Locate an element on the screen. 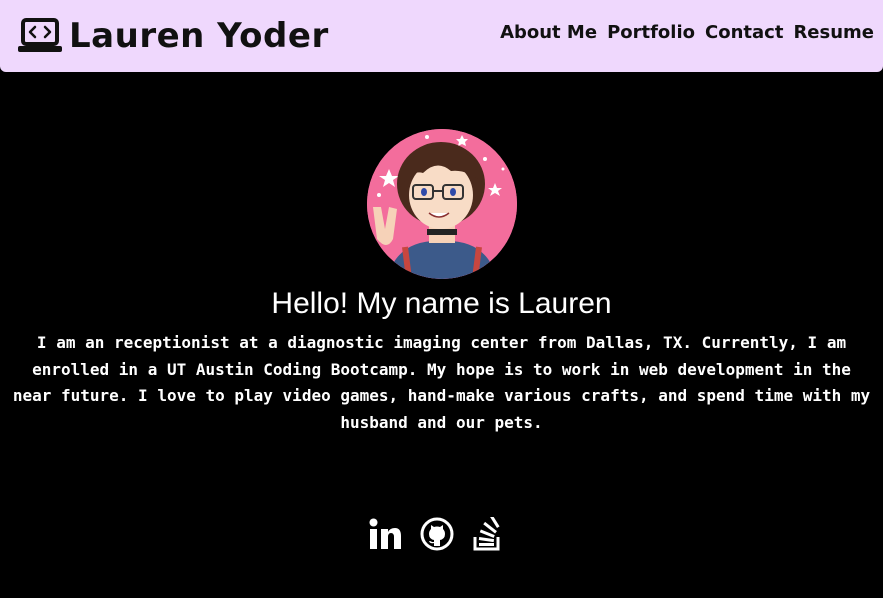  github-link is located at coordinates (437, 536).